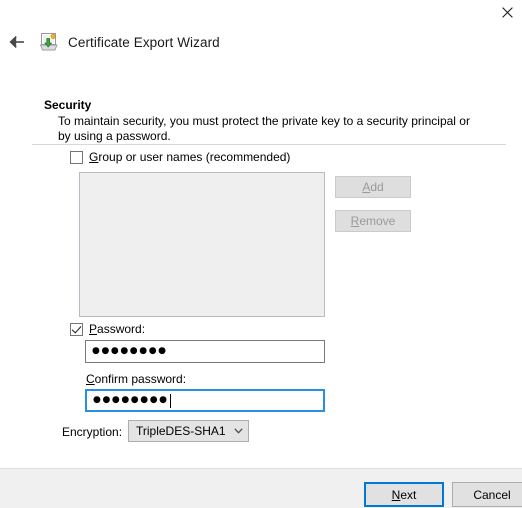  What do you see at coordinates (396, 494) in the screenshot?
I see `next-accel: N` at bounding box center [396, 494].